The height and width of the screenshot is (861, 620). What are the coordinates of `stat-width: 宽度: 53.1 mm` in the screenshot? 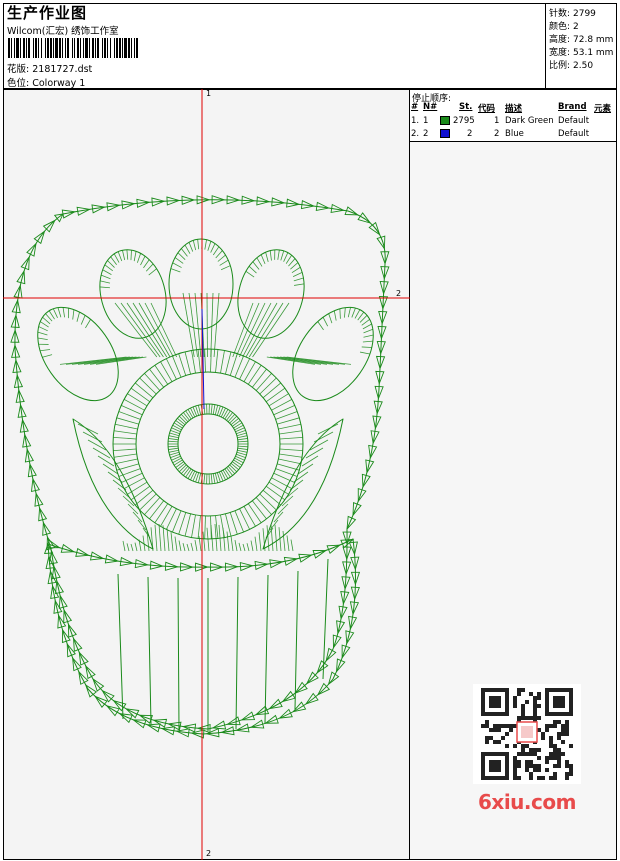 It's located at (581, 53).